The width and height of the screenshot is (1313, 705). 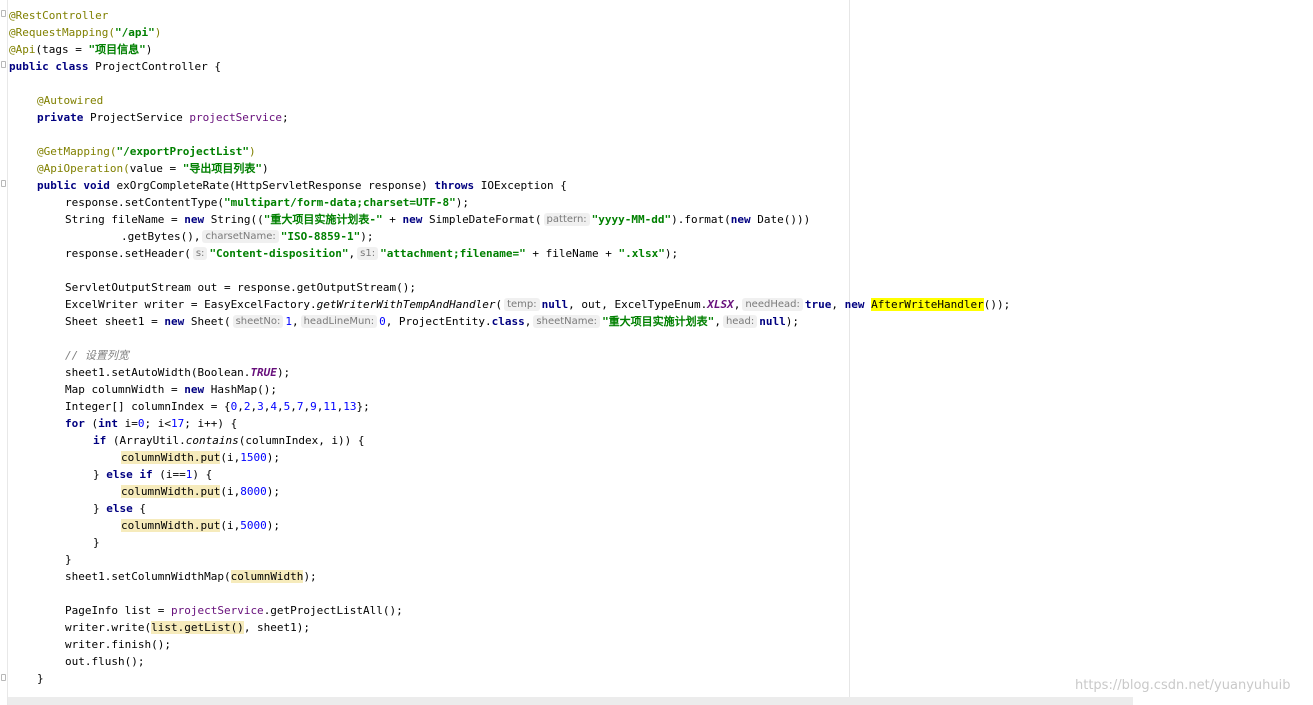 What do you see at coordinates (288, 321) in the screenshot?
I see `number-token: 1` at bounding box center [288, 321].